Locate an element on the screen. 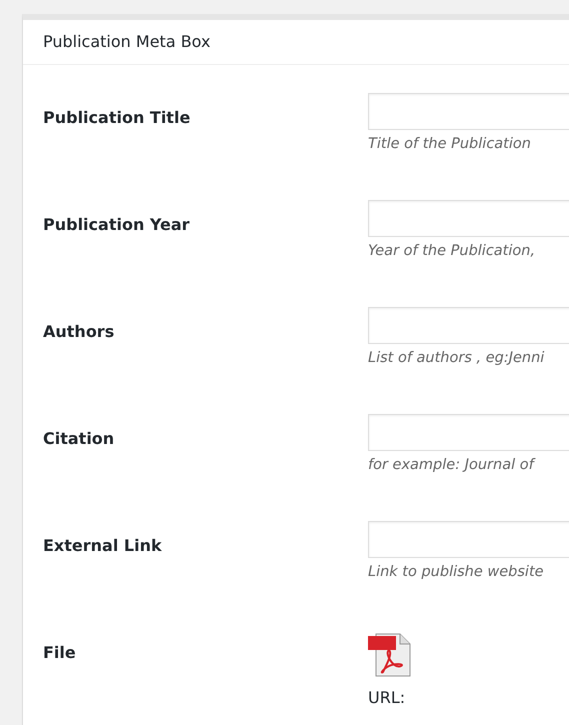  field-label: Publication Title is located at coordinates (117, 118).